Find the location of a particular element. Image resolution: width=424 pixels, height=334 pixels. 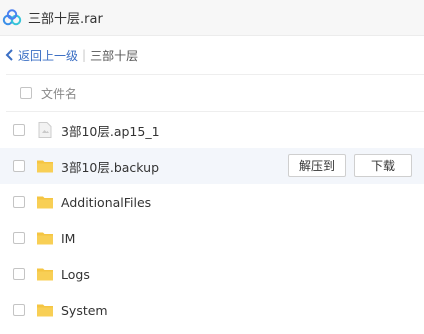

file-name: IM is located at coordinates (68, 238).